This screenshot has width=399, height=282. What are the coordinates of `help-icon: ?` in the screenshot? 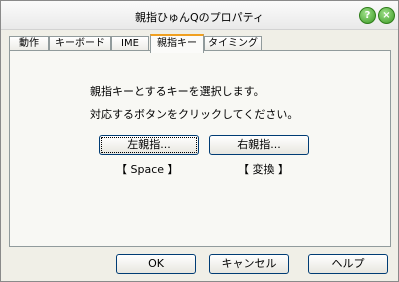 It's located at (367, 15).